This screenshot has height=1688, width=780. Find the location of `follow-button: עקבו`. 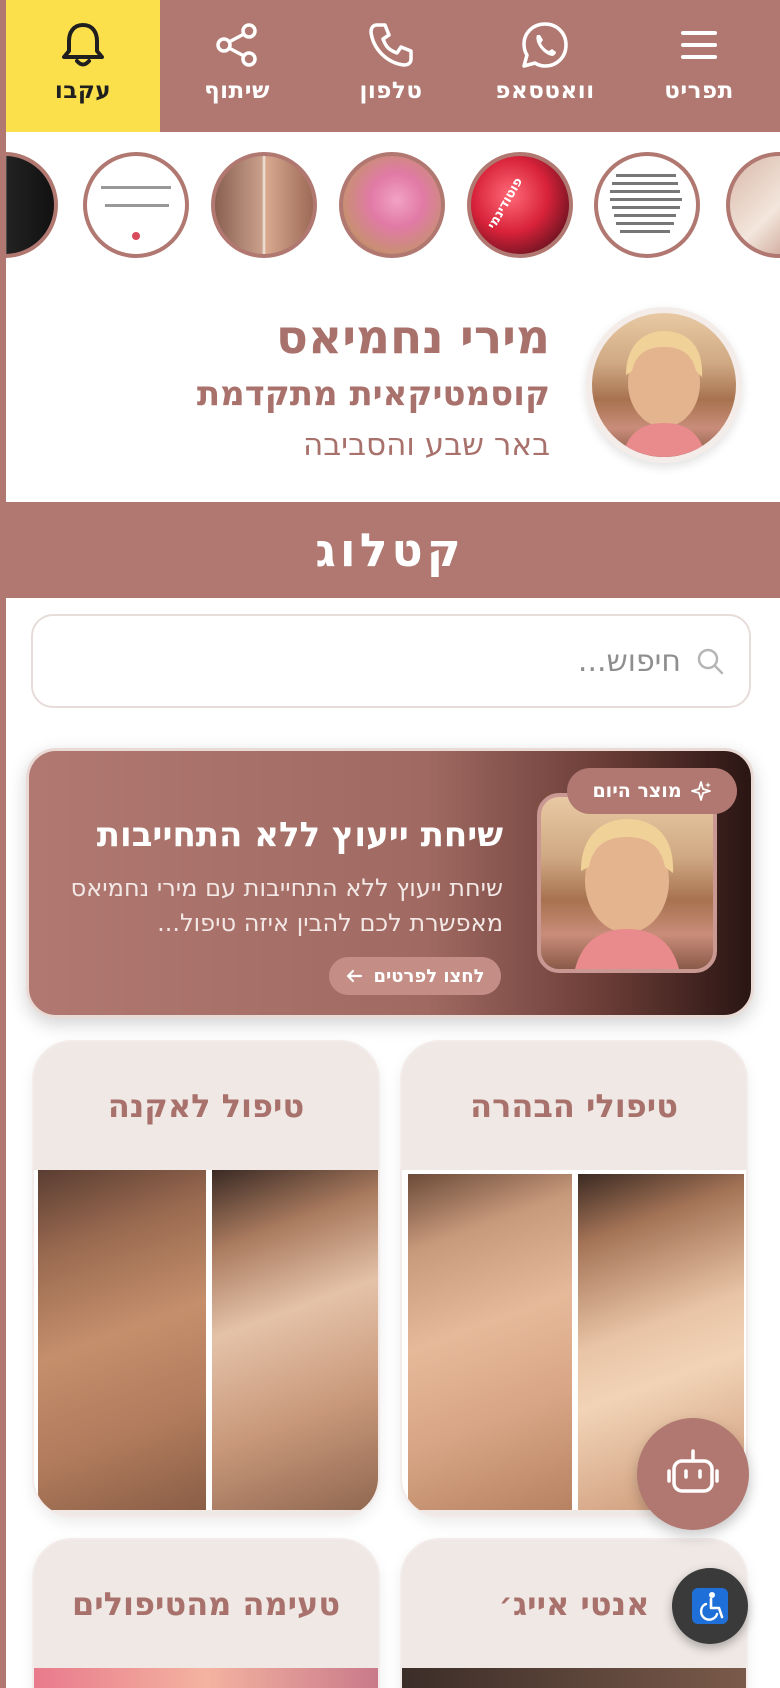

follow-button: עקבו is located at coordinates (83, 66).